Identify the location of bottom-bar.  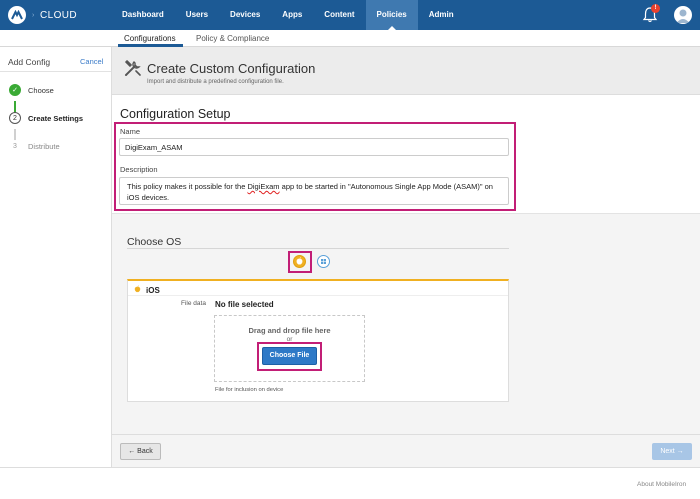
(350, 483).